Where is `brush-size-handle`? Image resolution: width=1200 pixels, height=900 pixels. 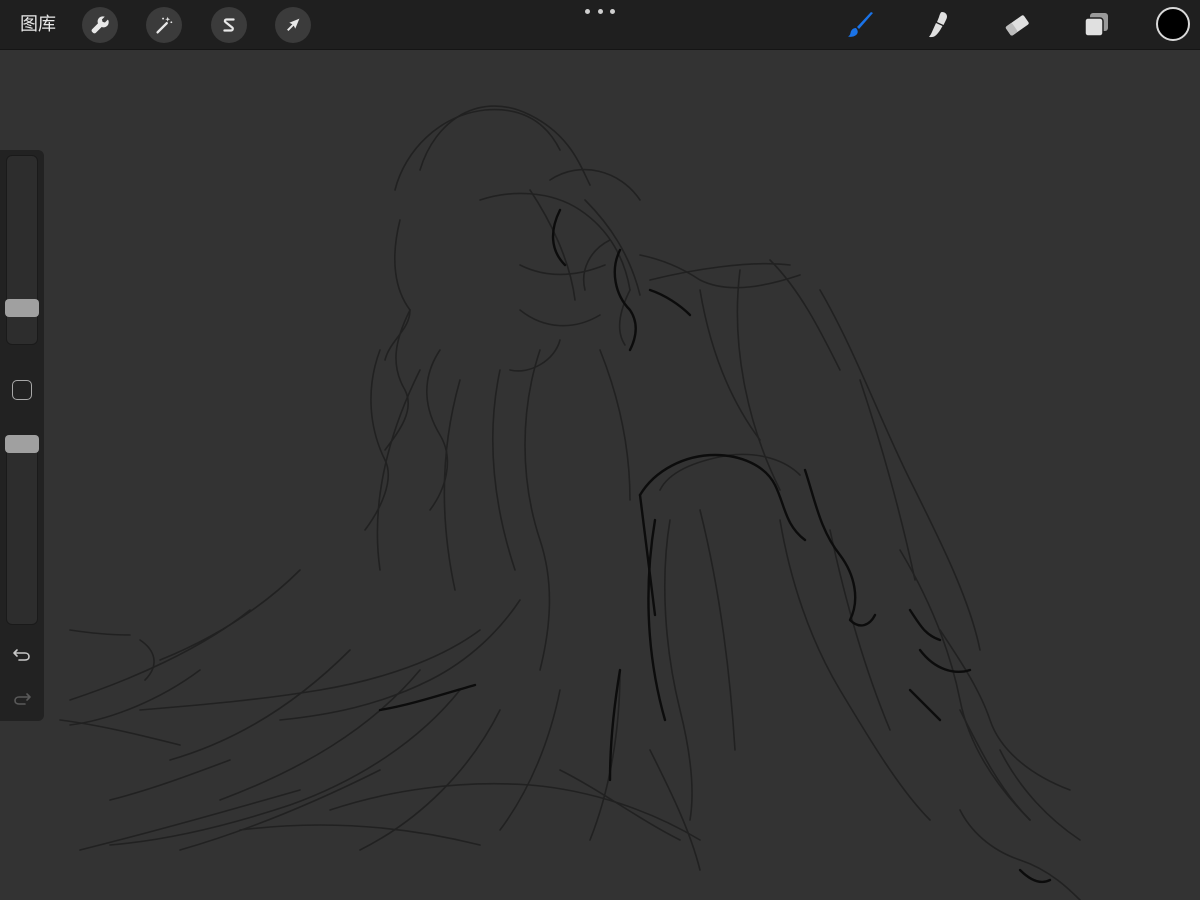
brush-size-handle is located at coordinates (22, 308).